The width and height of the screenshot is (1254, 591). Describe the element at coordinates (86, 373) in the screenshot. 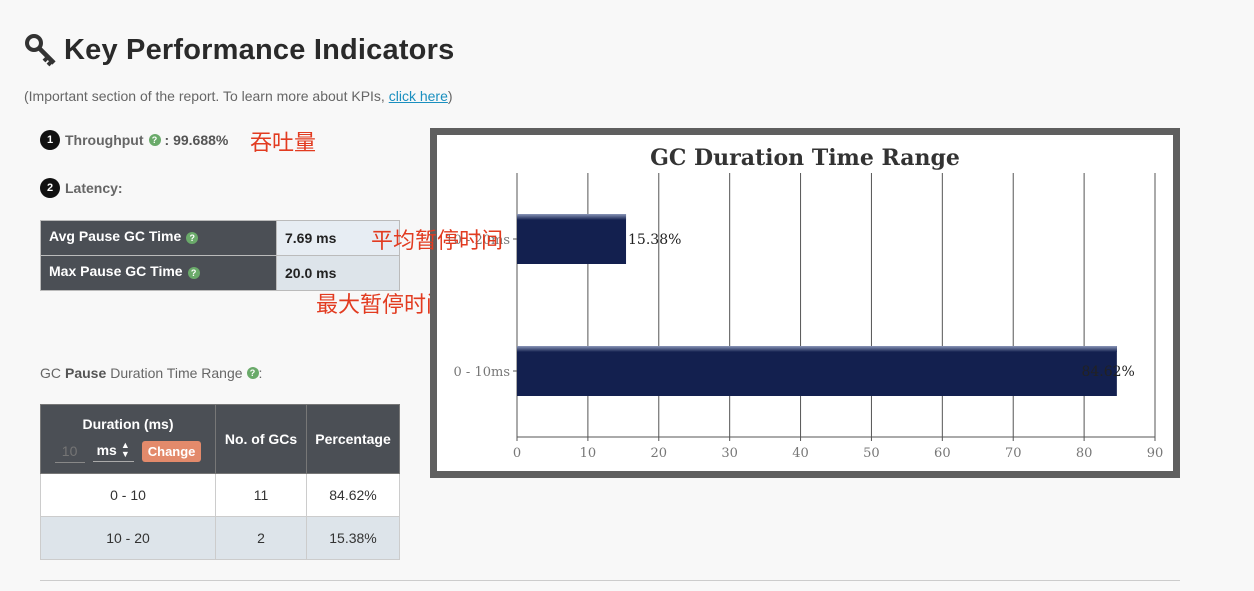

I see `range-label-bold: Pause` at that location.